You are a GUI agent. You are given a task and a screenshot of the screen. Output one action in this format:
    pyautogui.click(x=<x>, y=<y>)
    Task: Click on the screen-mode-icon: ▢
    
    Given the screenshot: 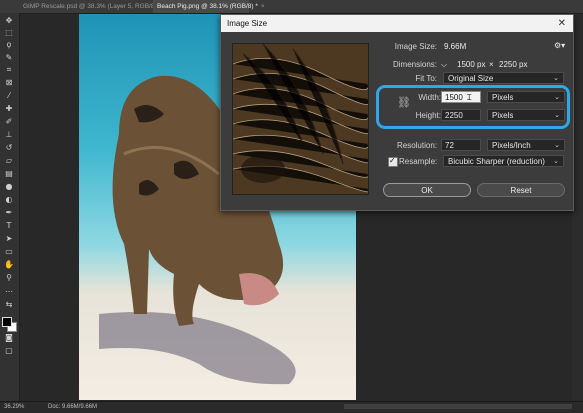 What is the action you would take?
    pyautogui.click(x=9, y=351)
    